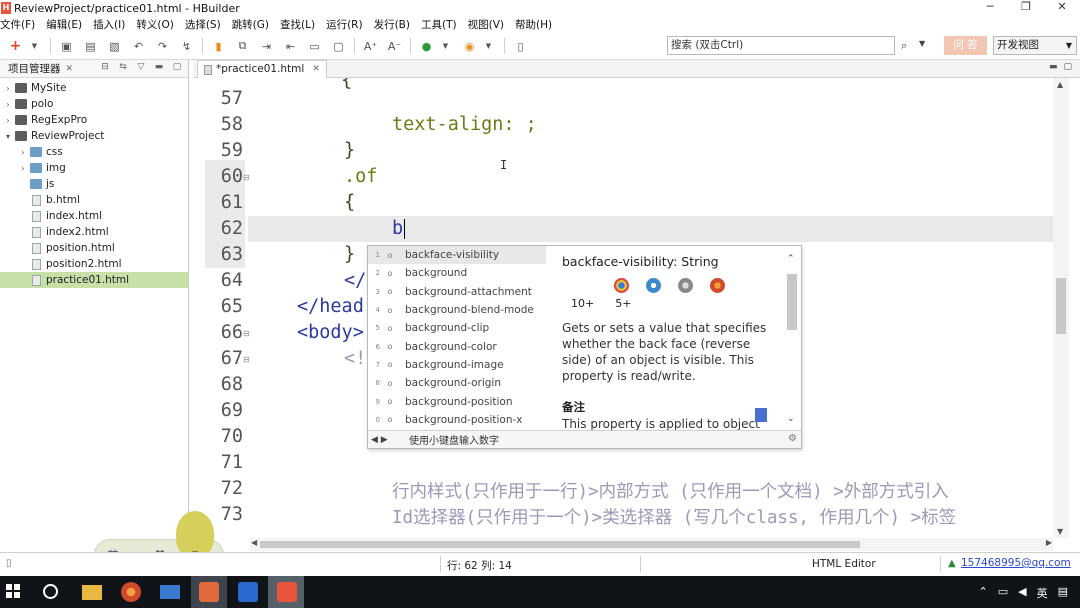 The height and width of the screenshot is (608, 1080). Describe the element at coordinates (392, 24) in the screenshot. I see `menu-publish: 发行(B)` at that location.